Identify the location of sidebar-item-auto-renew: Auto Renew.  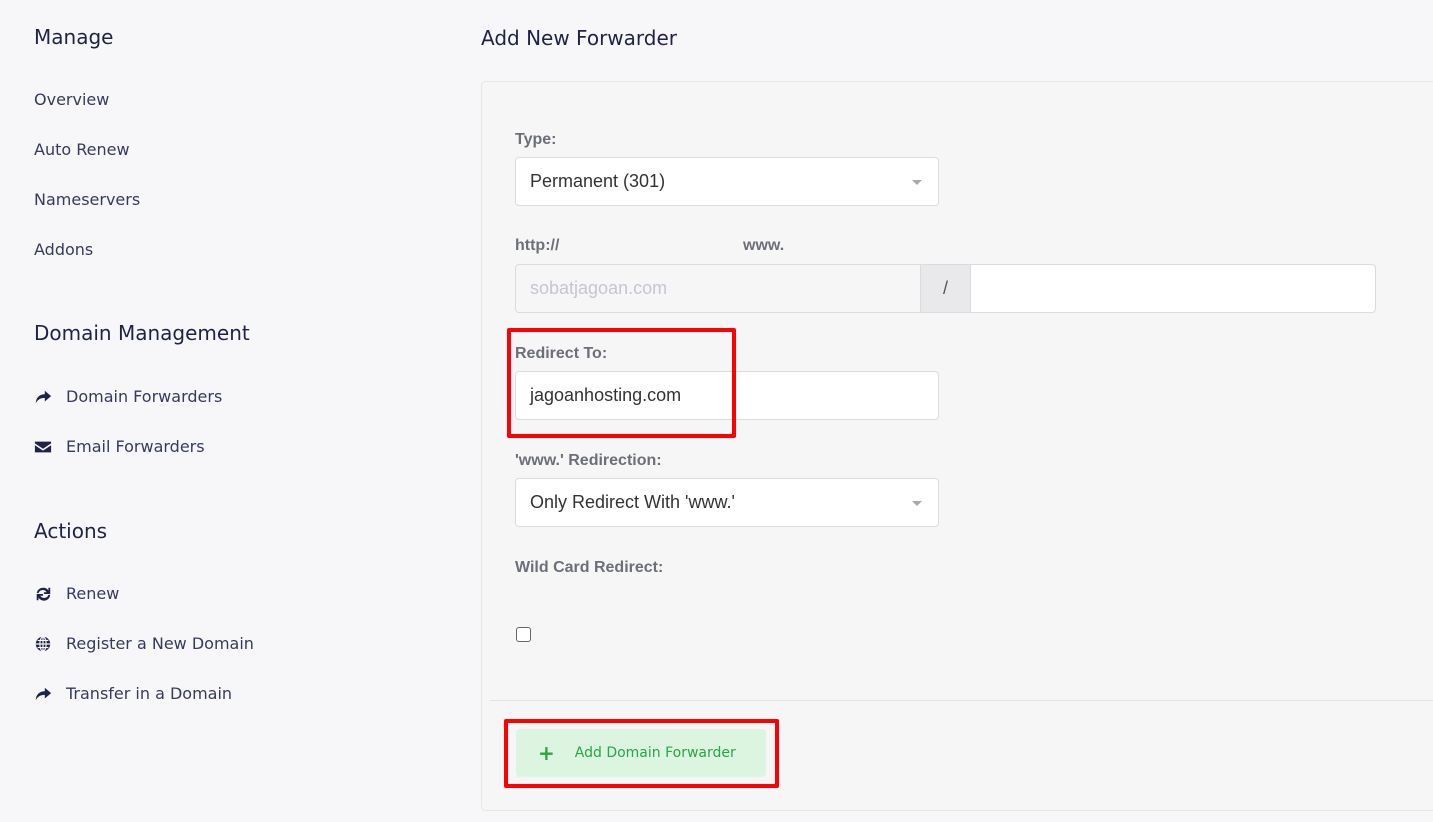
(82, 149).